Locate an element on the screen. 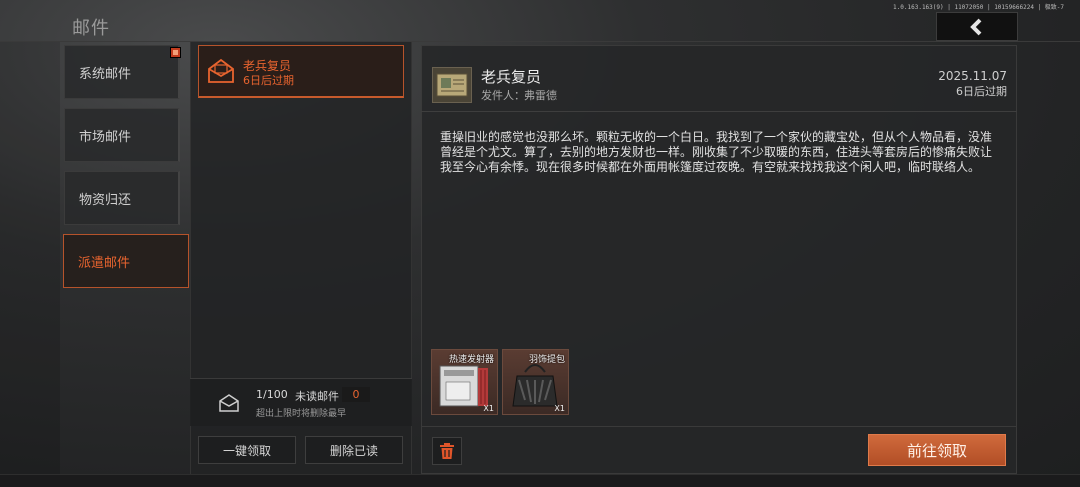 The width and height of the screenshot is (1080, 487). trash-icon is located at coordinates (447, 451).